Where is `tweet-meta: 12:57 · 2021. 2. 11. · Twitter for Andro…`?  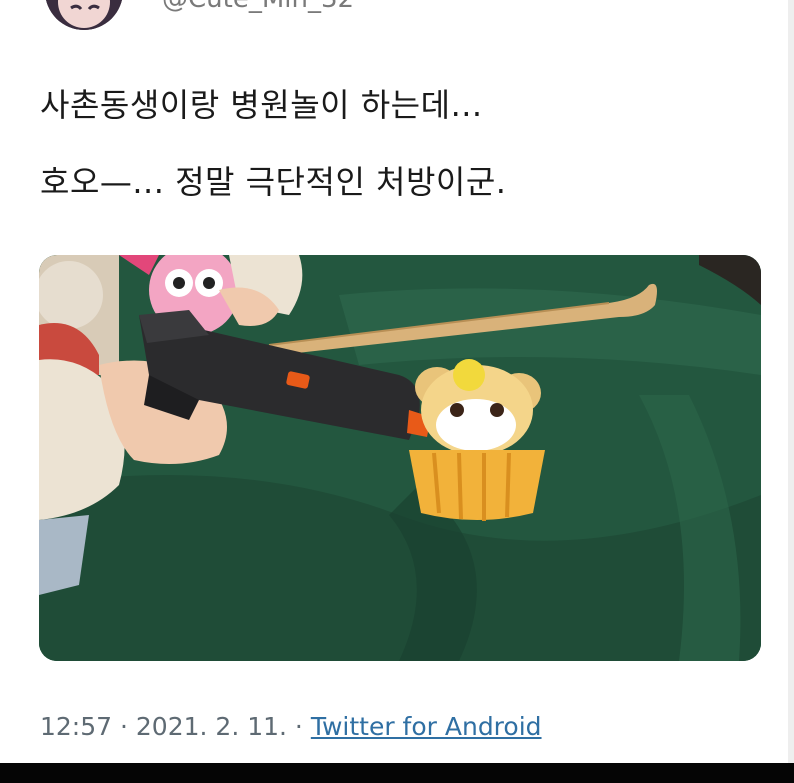 tweet-meta: 12:57 · 2021. 2. 11. · Twitter for Andro… is located at coordinates (291, 726).